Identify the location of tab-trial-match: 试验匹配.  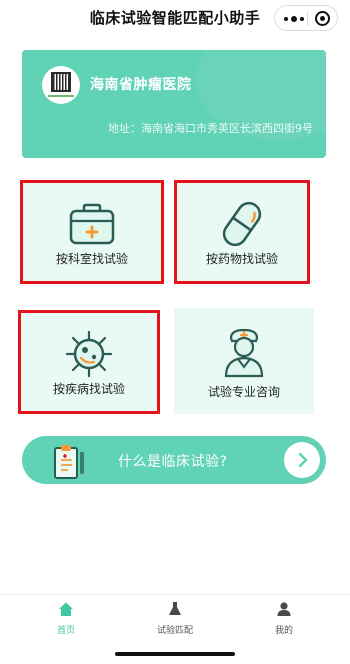
(175, 618).